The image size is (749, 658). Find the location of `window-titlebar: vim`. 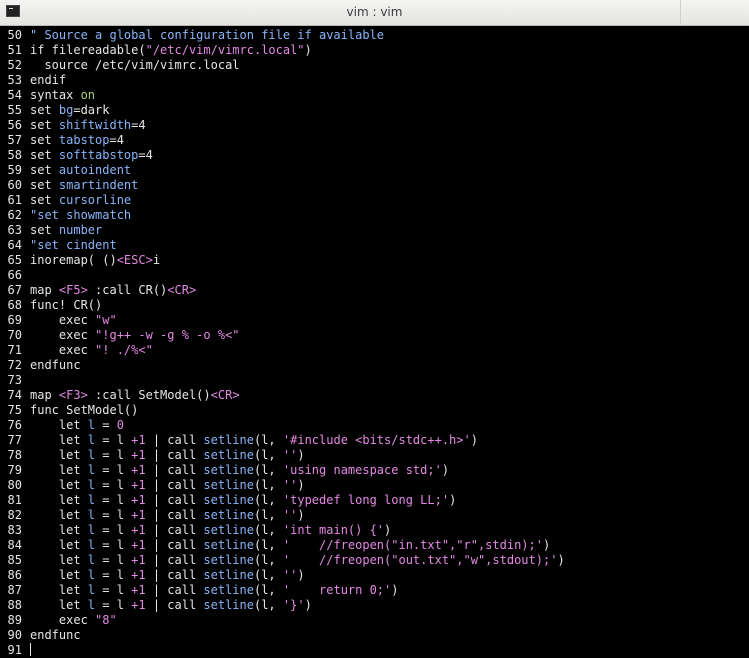

window-titlebar: vim is located at coordinates (374, 13).